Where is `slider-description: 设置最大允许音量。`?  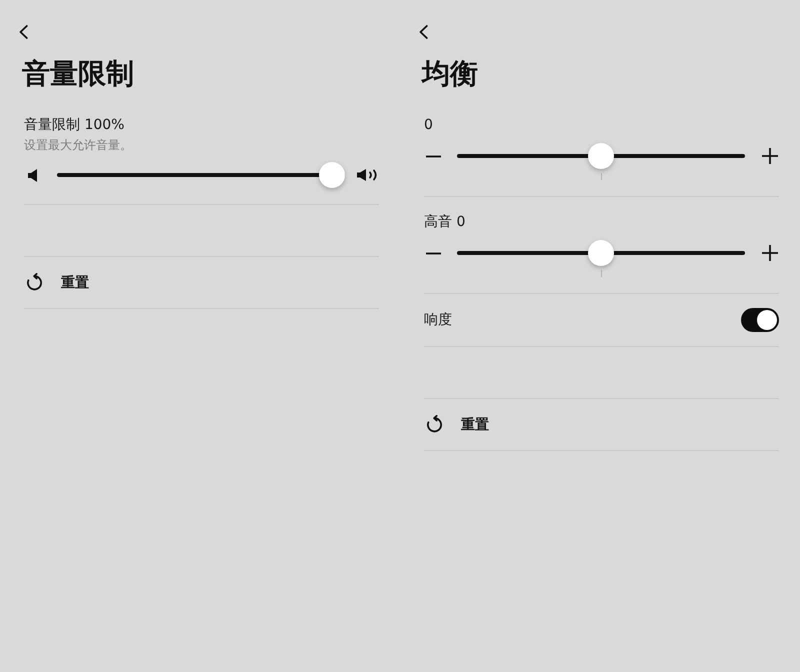 slider-description: 设置最大允许音量。 is located at coordinates (78, 145).